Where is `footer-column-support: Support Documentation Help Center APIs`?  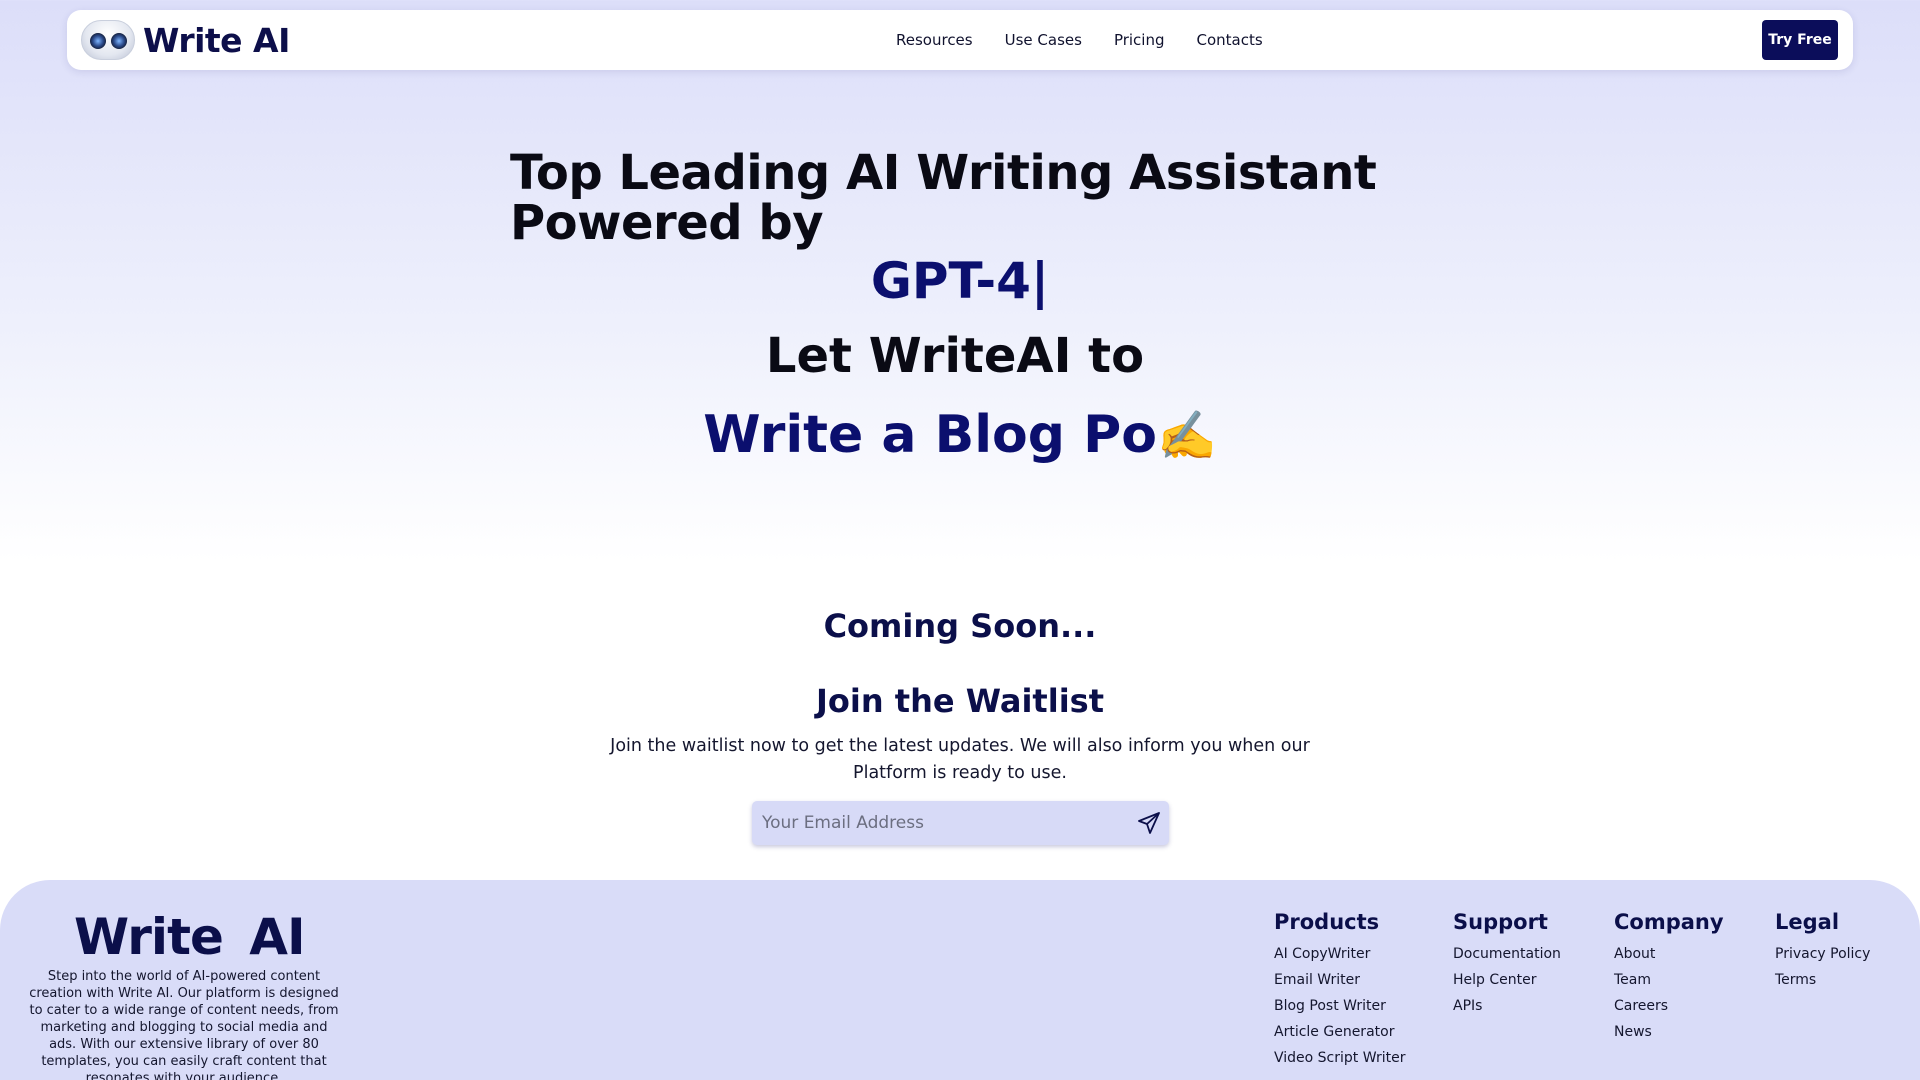
footer-column-support: Support Documentation Help Center APIs is located at coordinates (1507, 964).